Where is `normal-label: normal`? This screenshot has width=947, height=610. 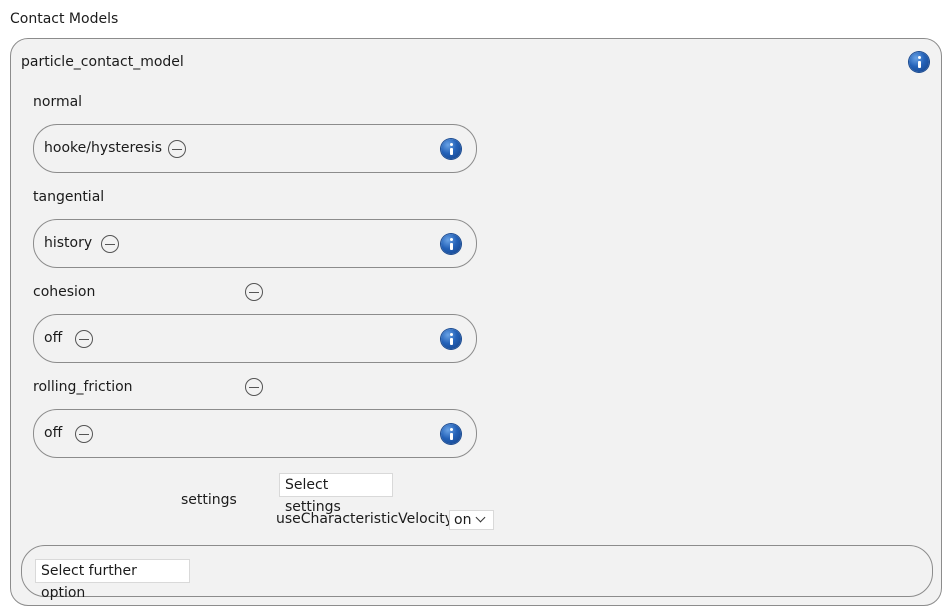
normal-label: normal is located at coordinates (58, 102).